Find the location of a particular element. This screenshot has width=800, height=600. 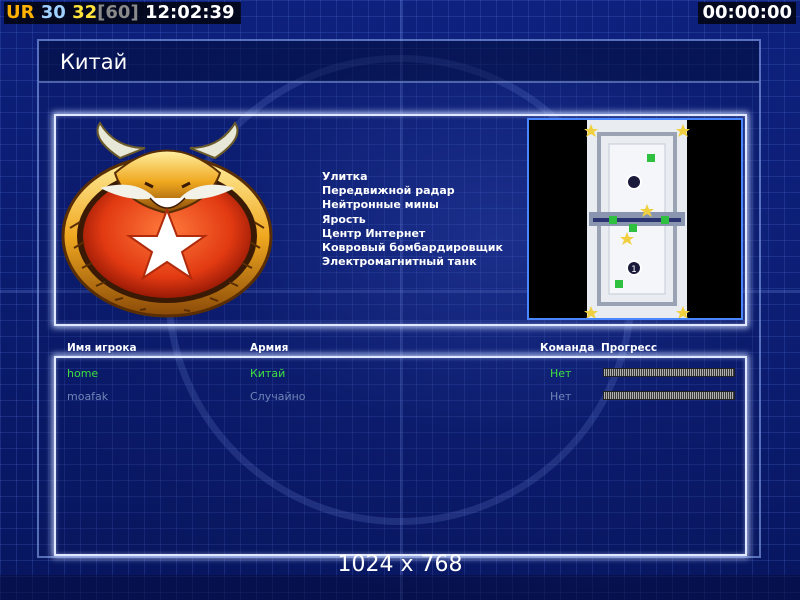

header-player-name: Имя игрока is located at coordinates (102, 348).